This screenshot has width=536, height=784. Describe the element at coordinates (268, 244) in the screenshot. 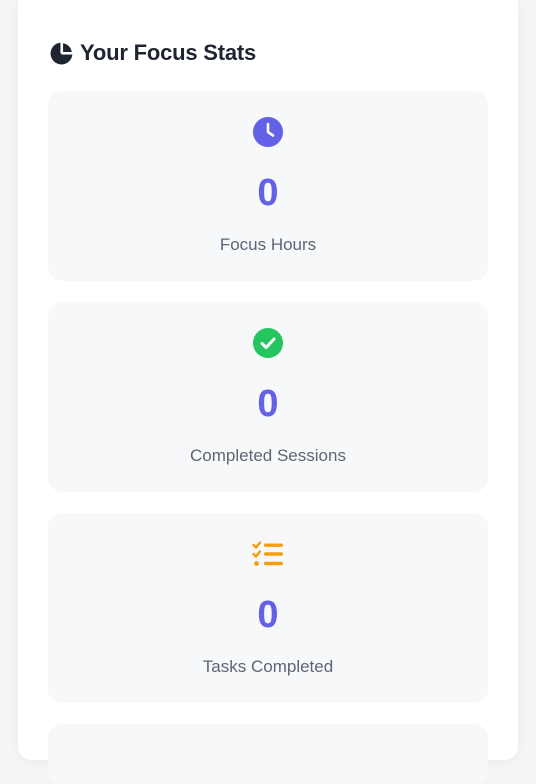

I see `focus-hours-label: Focus Hours` at that location.